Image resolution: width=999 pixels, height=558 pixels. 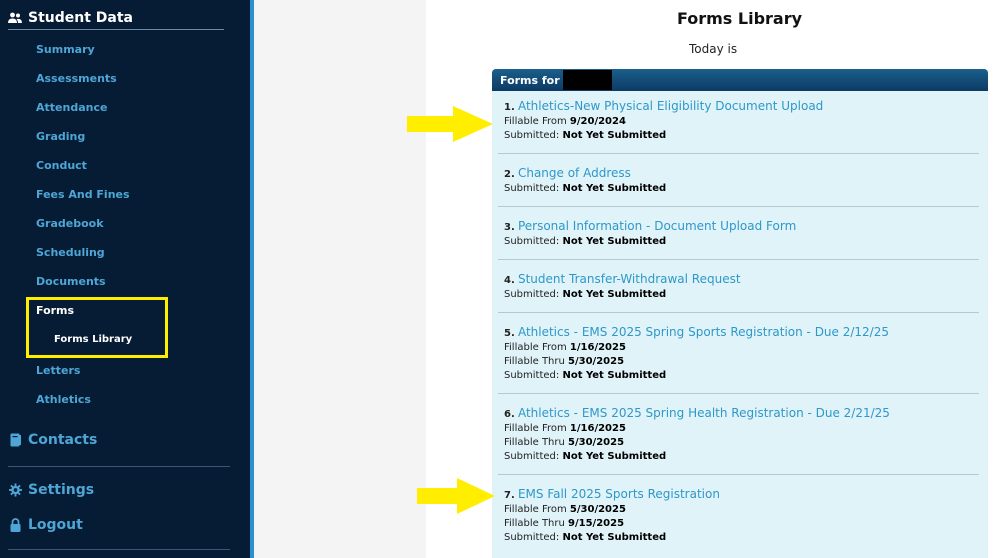 I want to click on form-number: 4., so click(x=509, y=280).